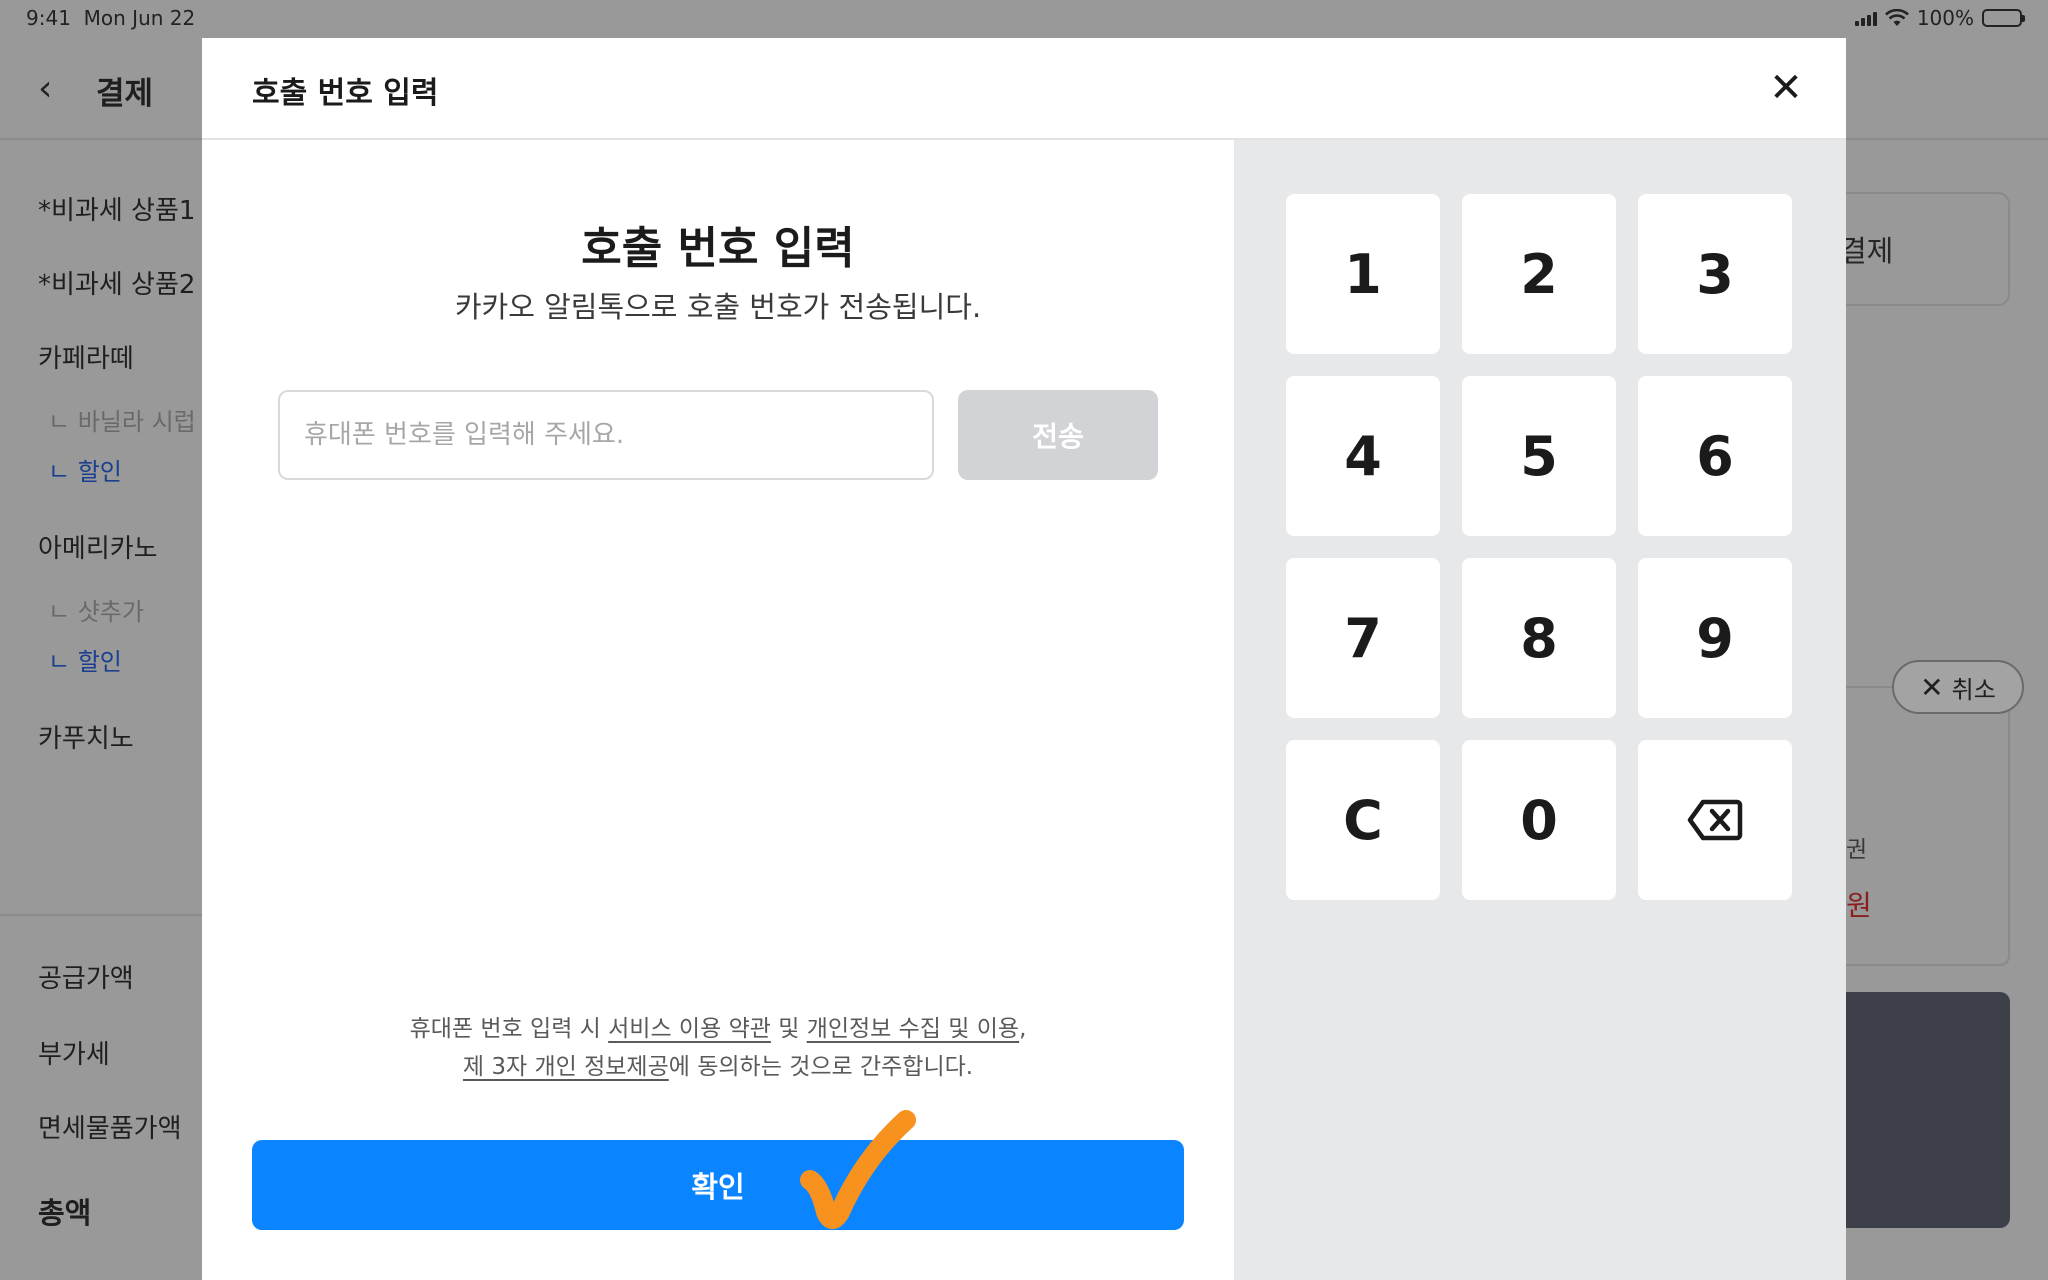 The height and width of the screenshot is (1280, 2048). I want to click on battery-percent: 100%, so click(1945, 18).